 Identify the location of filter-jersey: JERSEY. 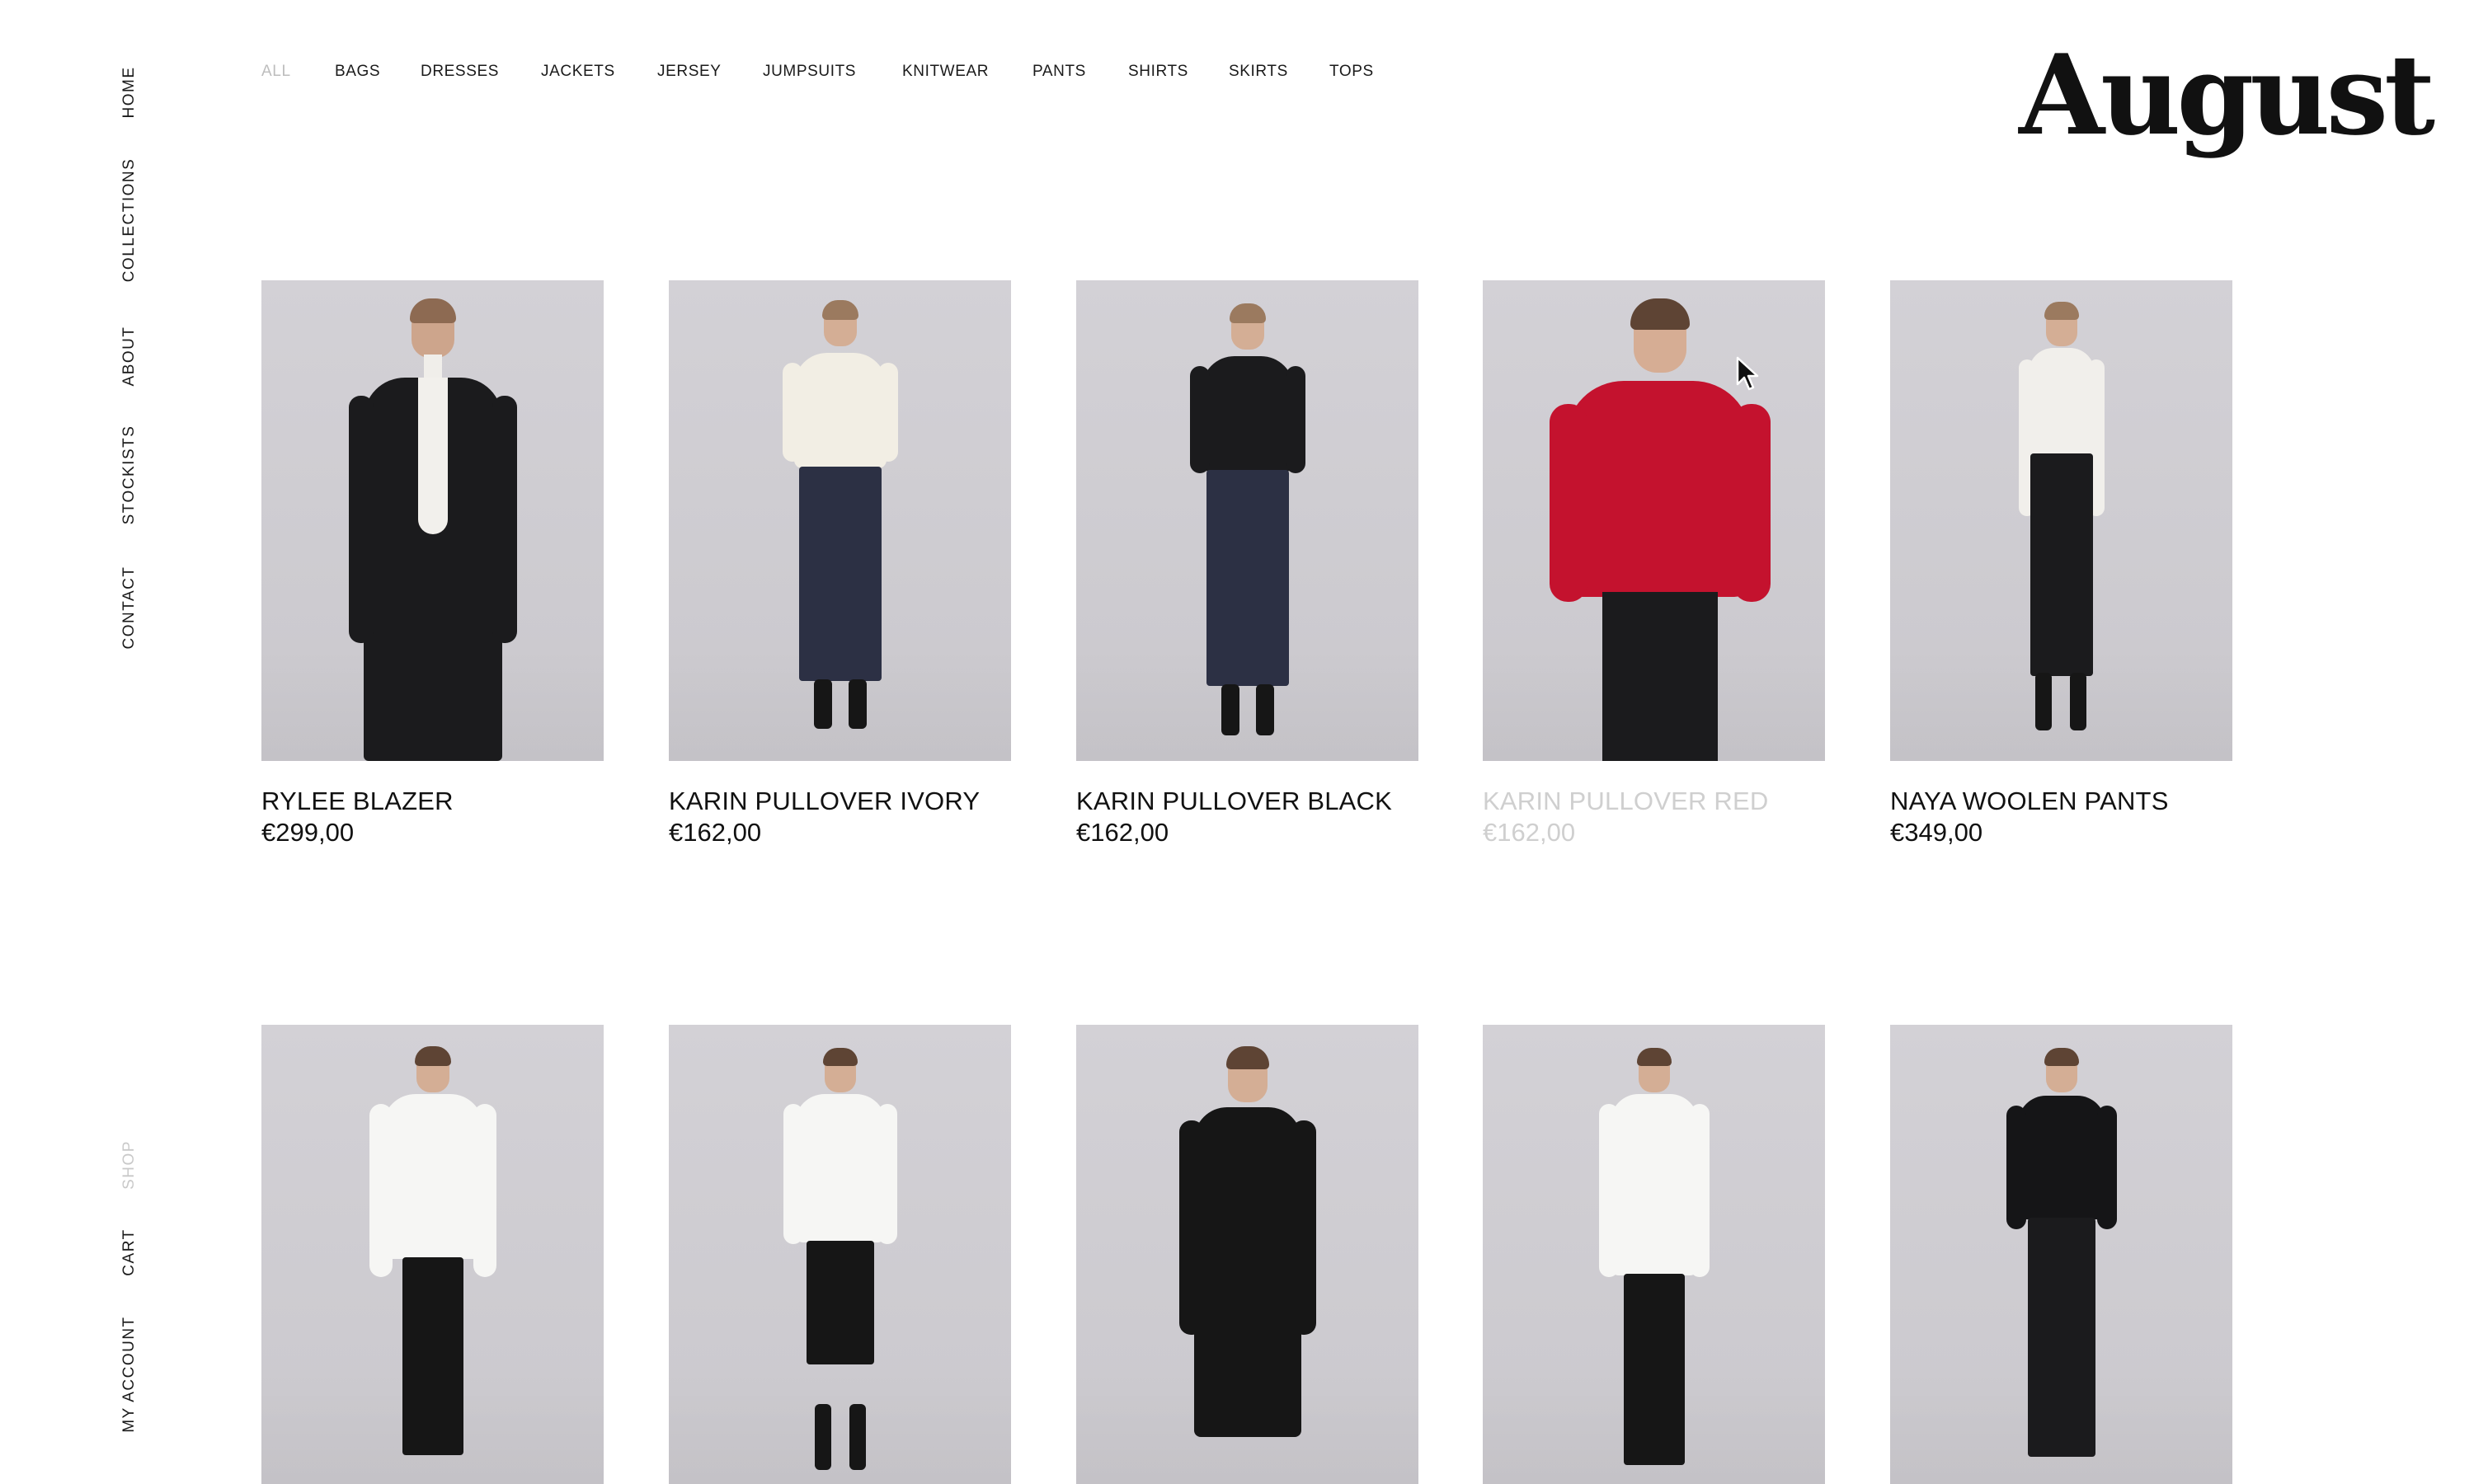
(689, 72).